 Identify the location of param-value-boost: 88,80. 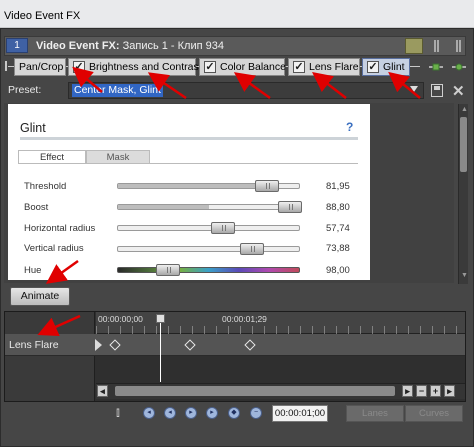
(338, 207).